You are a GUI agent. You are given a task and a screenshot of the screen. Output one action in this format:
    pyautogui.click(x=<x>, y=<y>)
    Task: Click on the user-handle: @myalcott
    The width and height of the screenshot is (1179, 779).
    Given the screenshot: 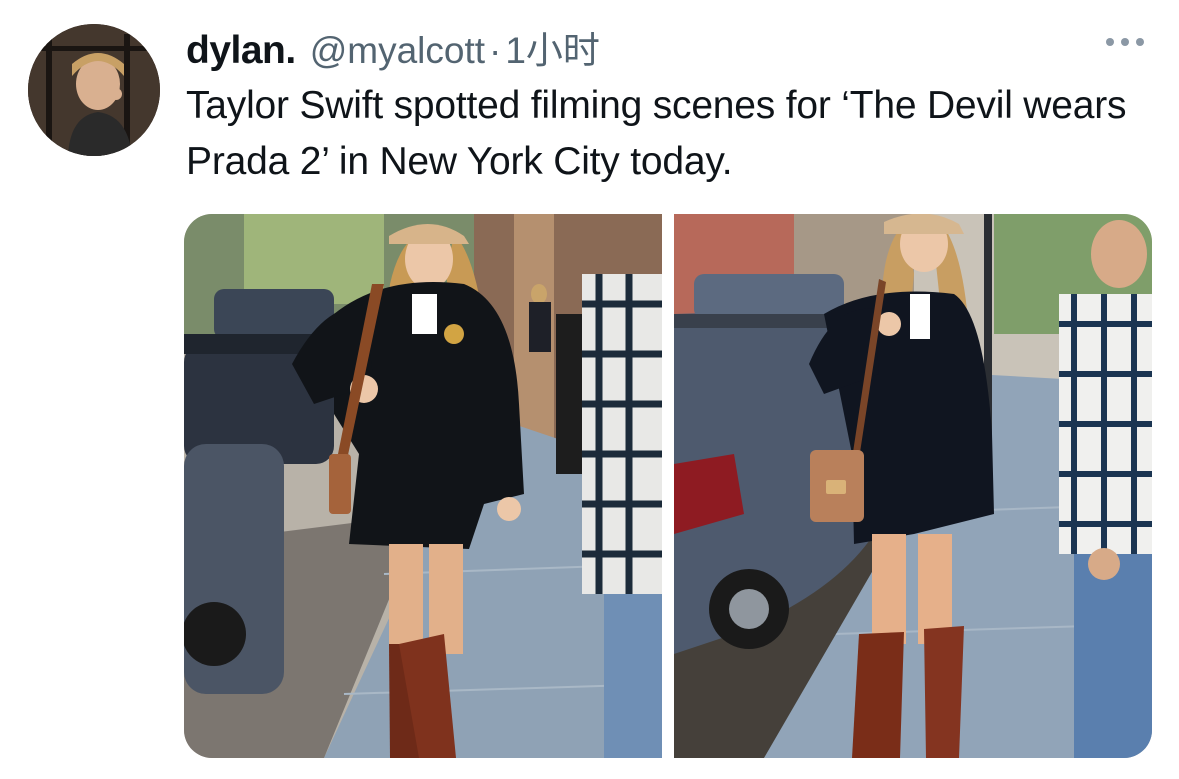 What is the action you would take?
    pyautogui.click(x=397, y=51)
    